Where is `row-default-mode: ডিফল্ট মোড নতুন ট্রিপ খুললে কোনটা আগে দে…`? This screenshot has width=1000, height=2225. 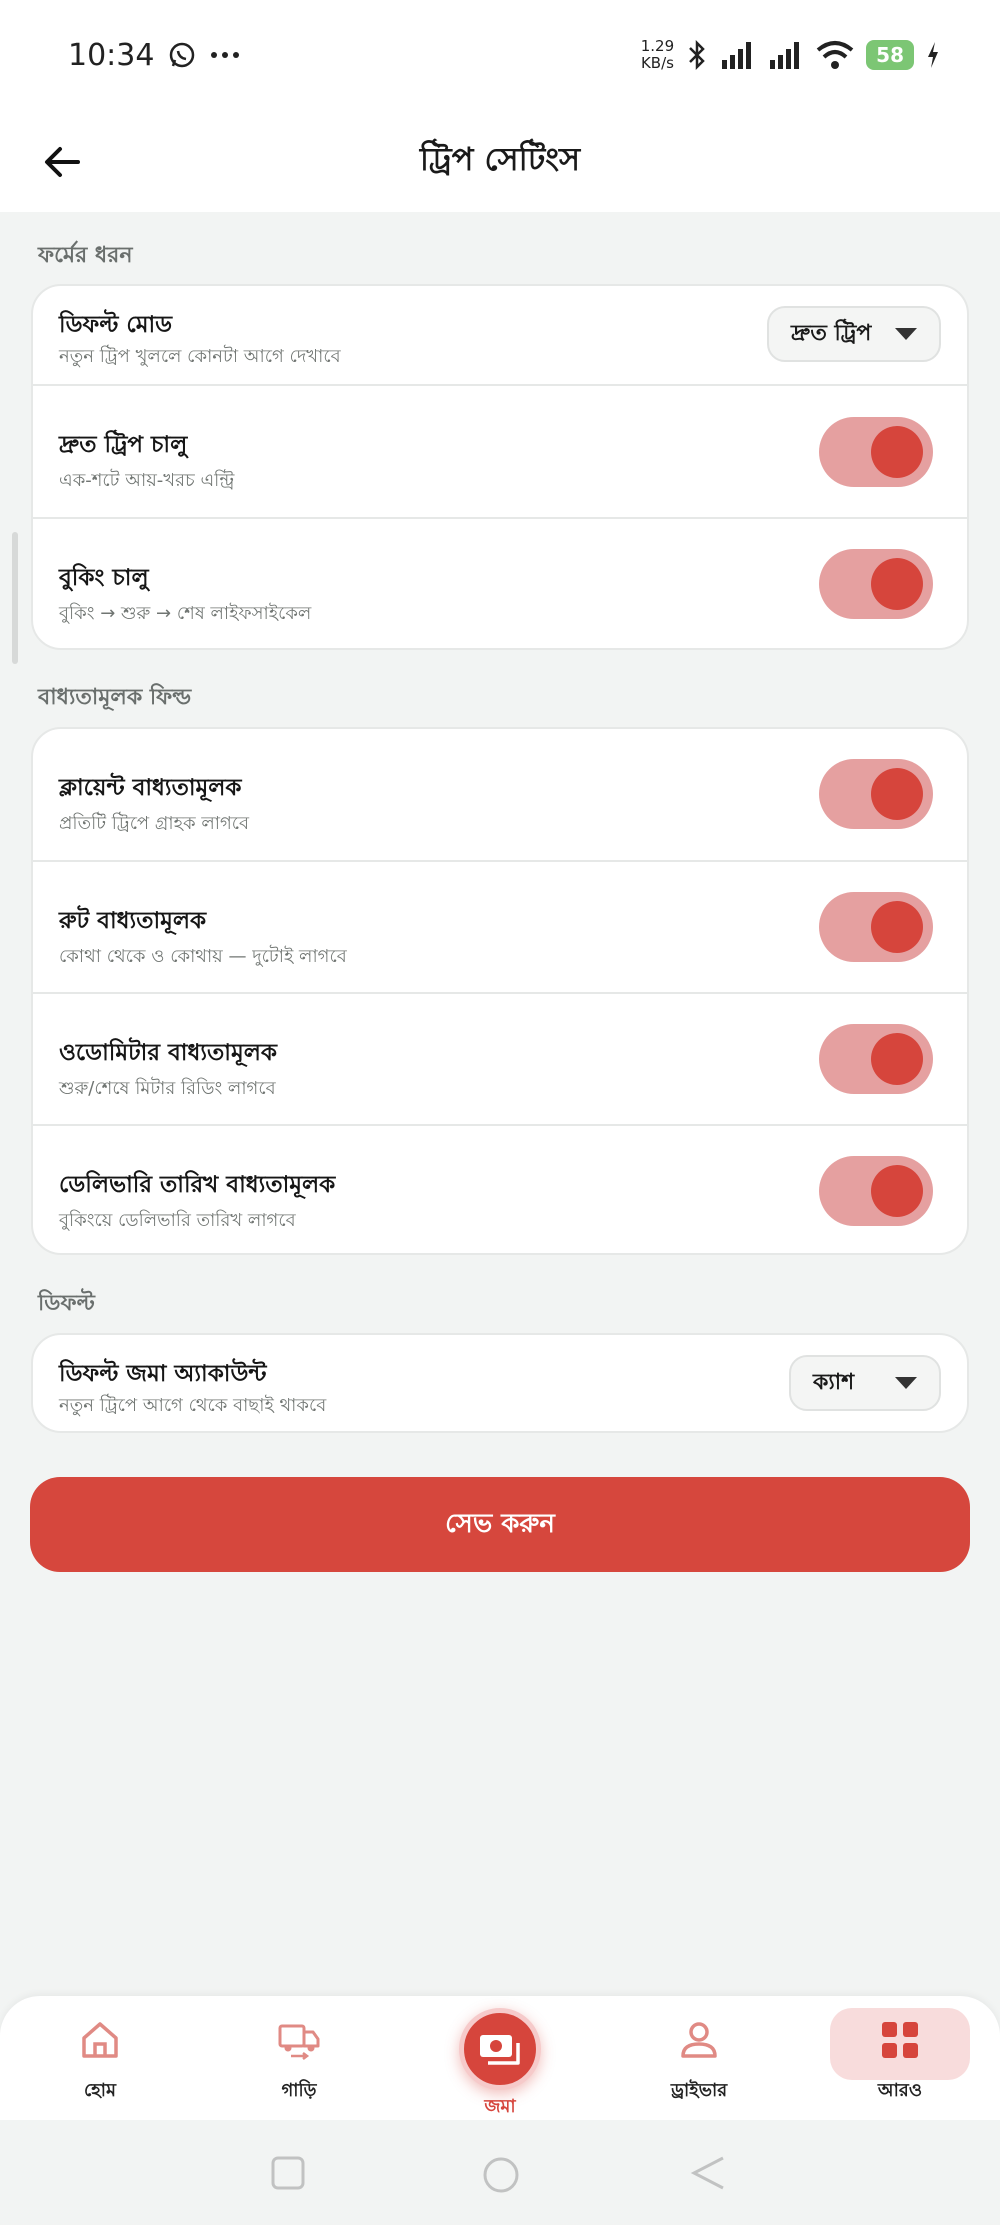
row-default-mode: ডিফল্ট মোড নতুন ট্রিপ খুললে কোনটা আগে দে… is located at coordinates (500, 336).